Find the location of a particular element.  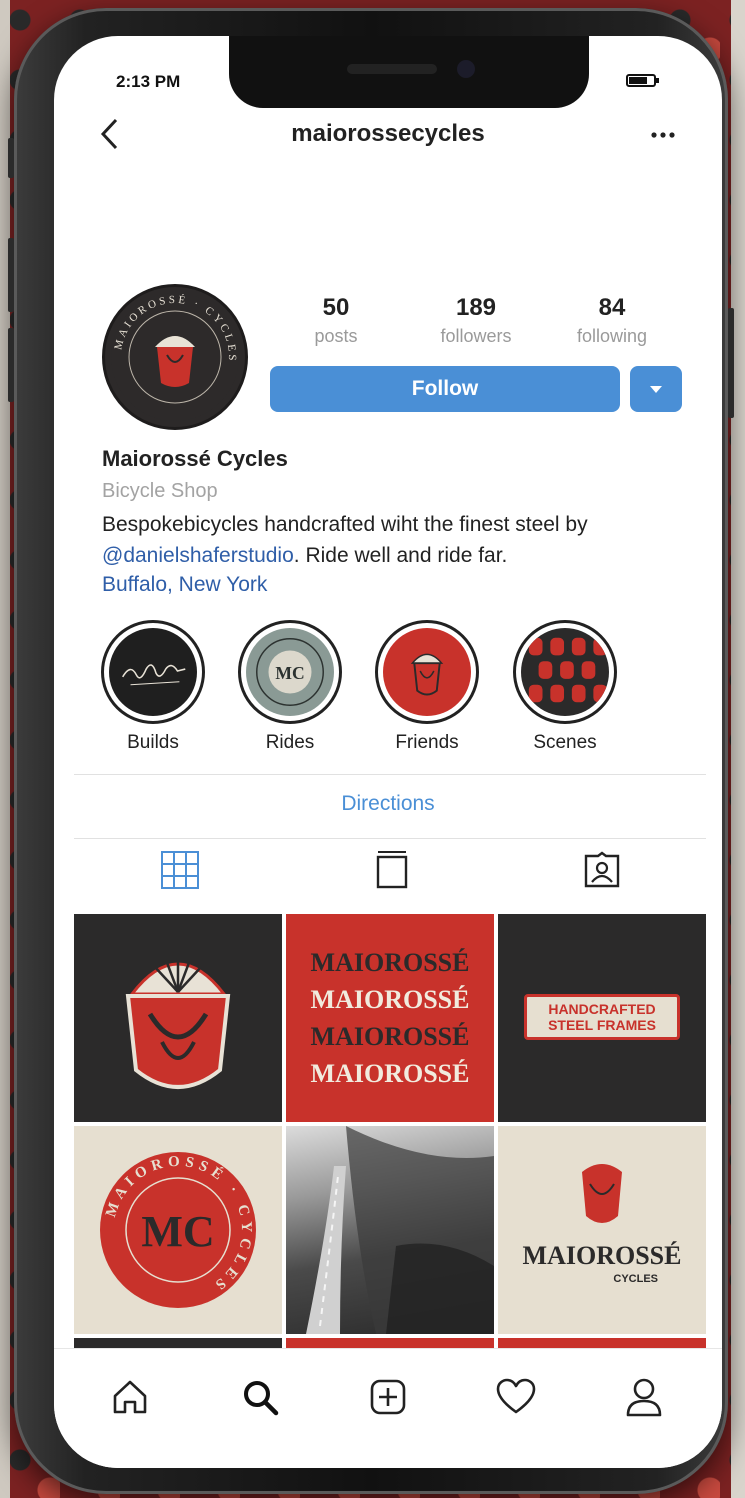

post-tile-mc-seal: MAIOROSSÉ · CYCLES MC is located at coordinates (178, 1230).